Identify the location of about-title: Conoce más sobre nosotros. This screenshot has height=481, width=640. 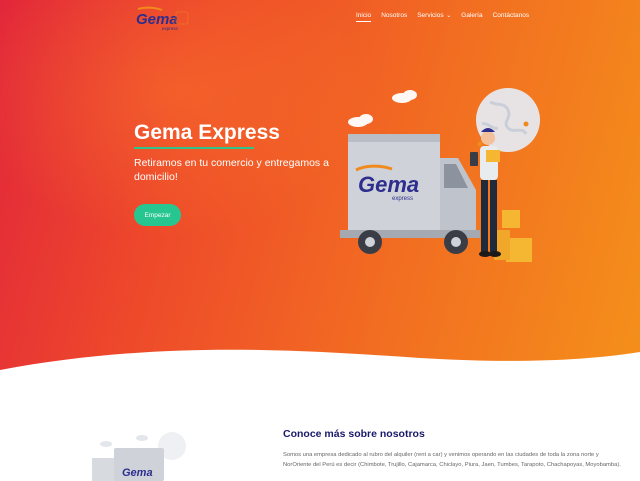
(354, 434).